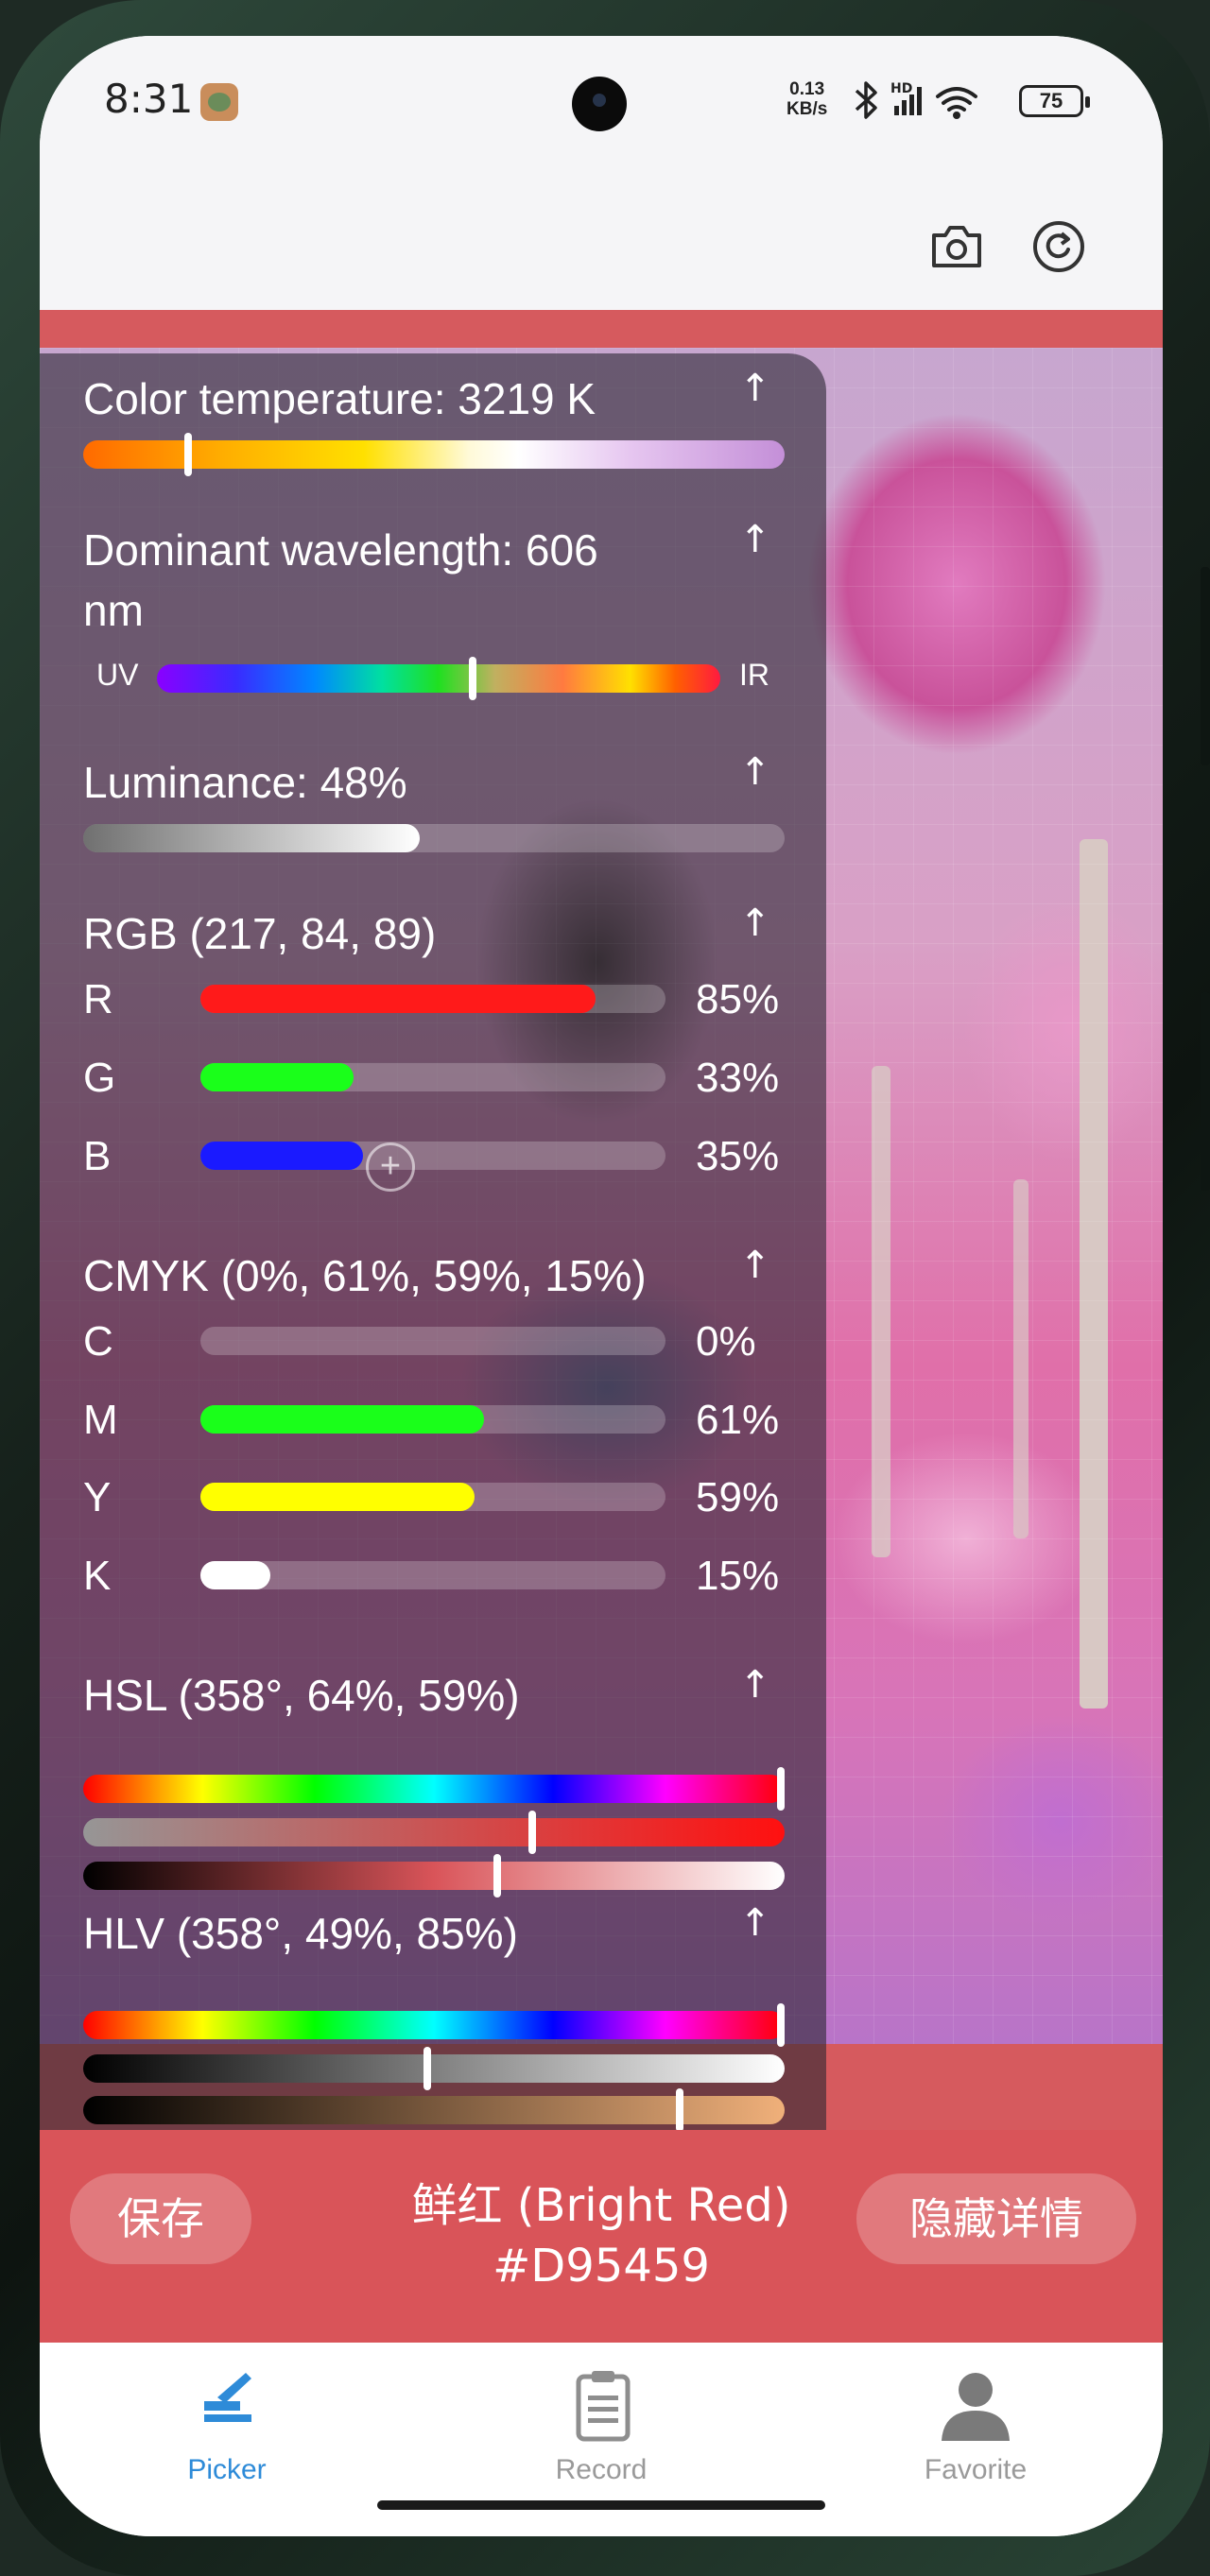 This screenshot has width=1210, height=2576. What do you see at coordinates (956, 246) in the screenshot?
I see `camera-icon` at bounding box center [956, 246].